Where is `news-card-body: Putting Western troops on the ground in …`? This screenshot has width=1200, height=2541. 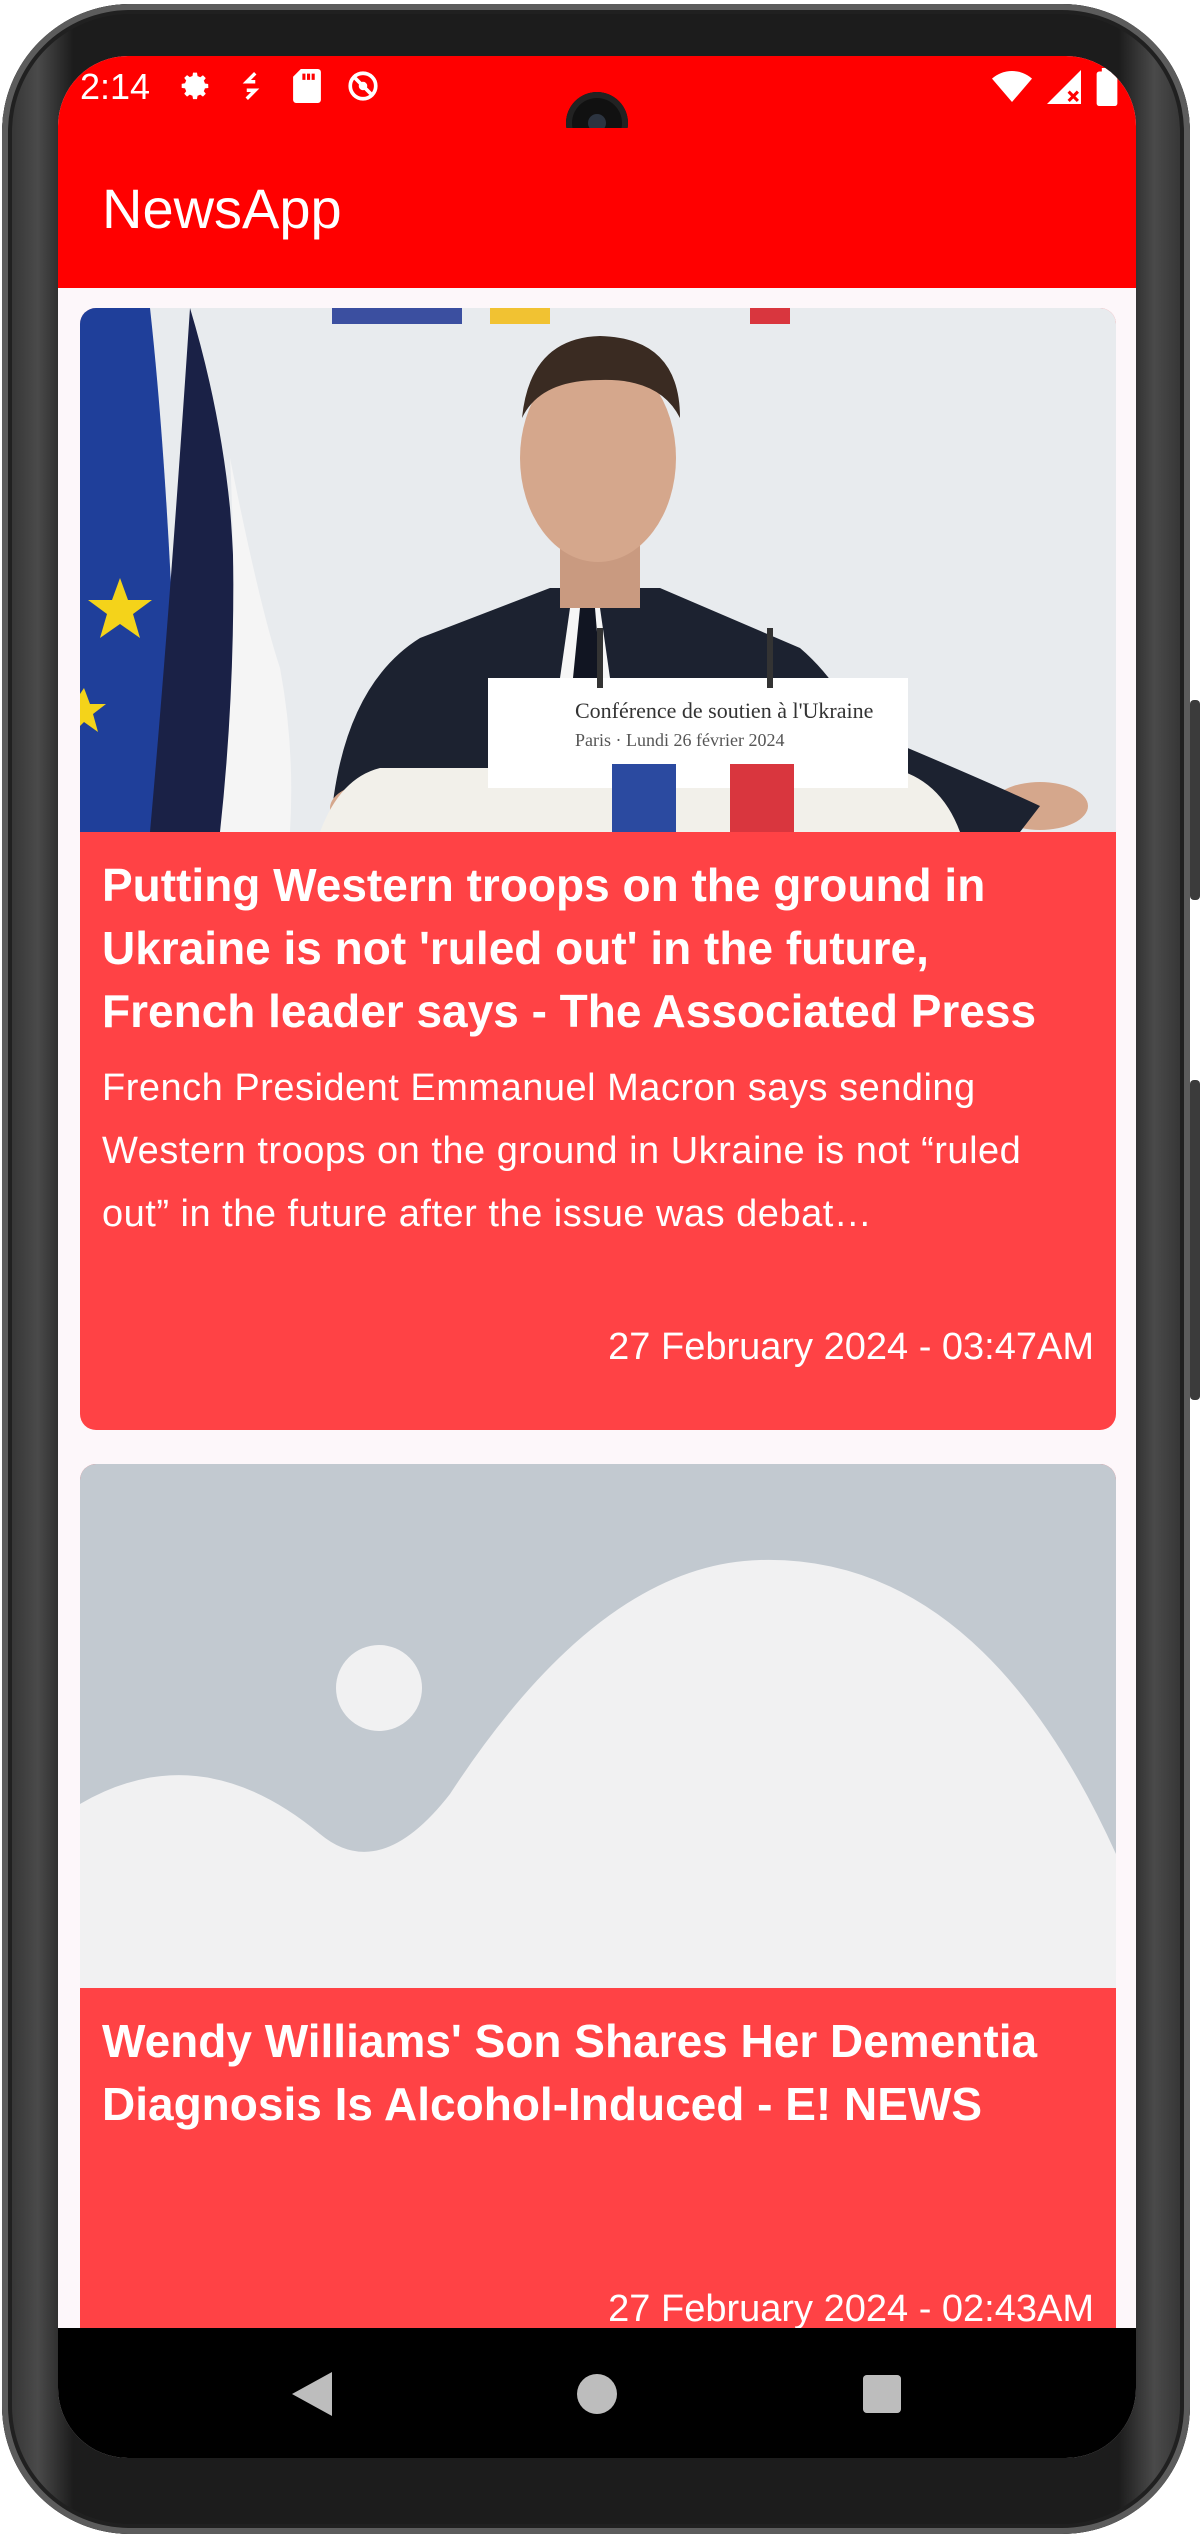 news-card-body: Putting Western troops on the ground in … is located at coordinates (598, 1039).